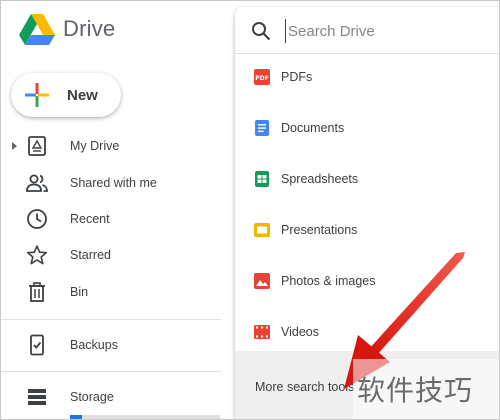 The height and width of the screenshot is (420, 500). Describe the element at coordinates (145, 417) in the screenshot. I see `storage-usage-bar` at that location.